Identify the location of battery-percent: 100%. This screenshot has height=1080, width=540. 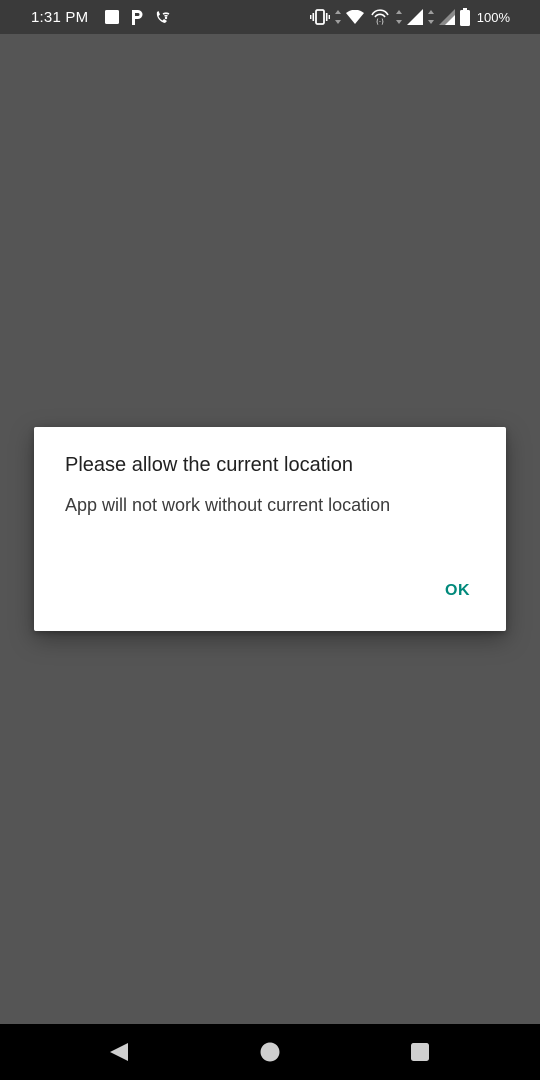
(493, 17).